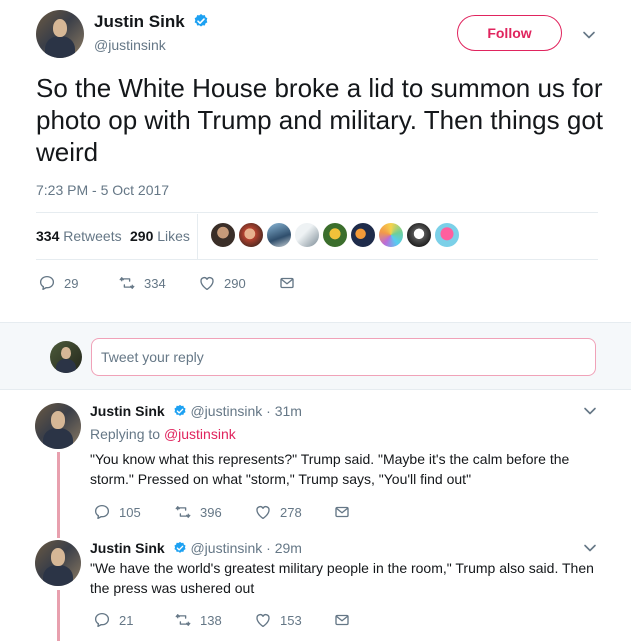  What do you see at coordinates (343, 357) in the screenshot?
I see `reply-input: Tweet your reply` at bounding box center [343, 357].